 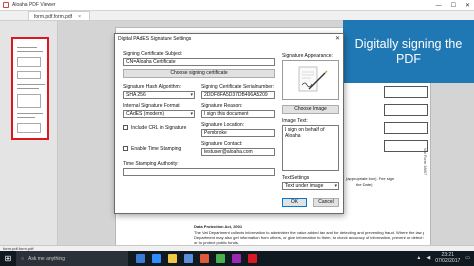 What do you see at coordinates (222, 106) in the screenshot?
I see `signature-reason-label: Signature Reason:` at bounding box center [222, 106].